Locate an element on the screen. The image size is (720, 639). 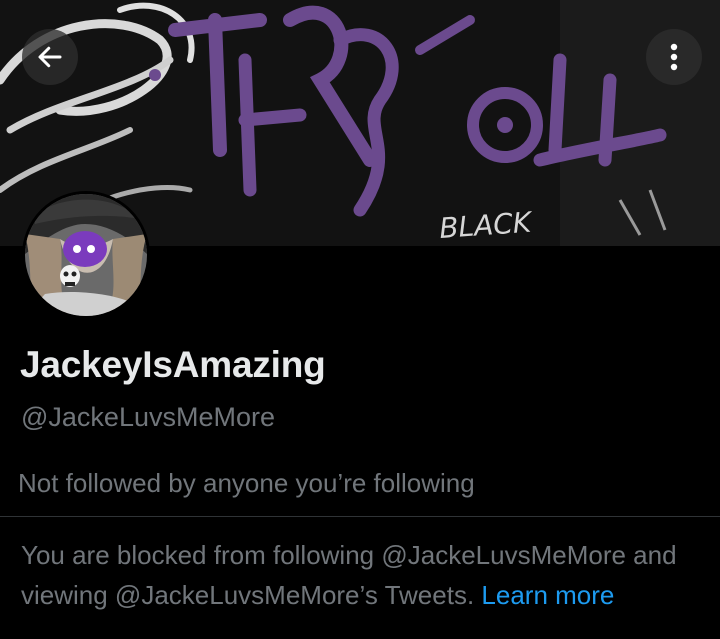
profile-display-name: JackeyIsAmazing is located at coordinates (173, 364).